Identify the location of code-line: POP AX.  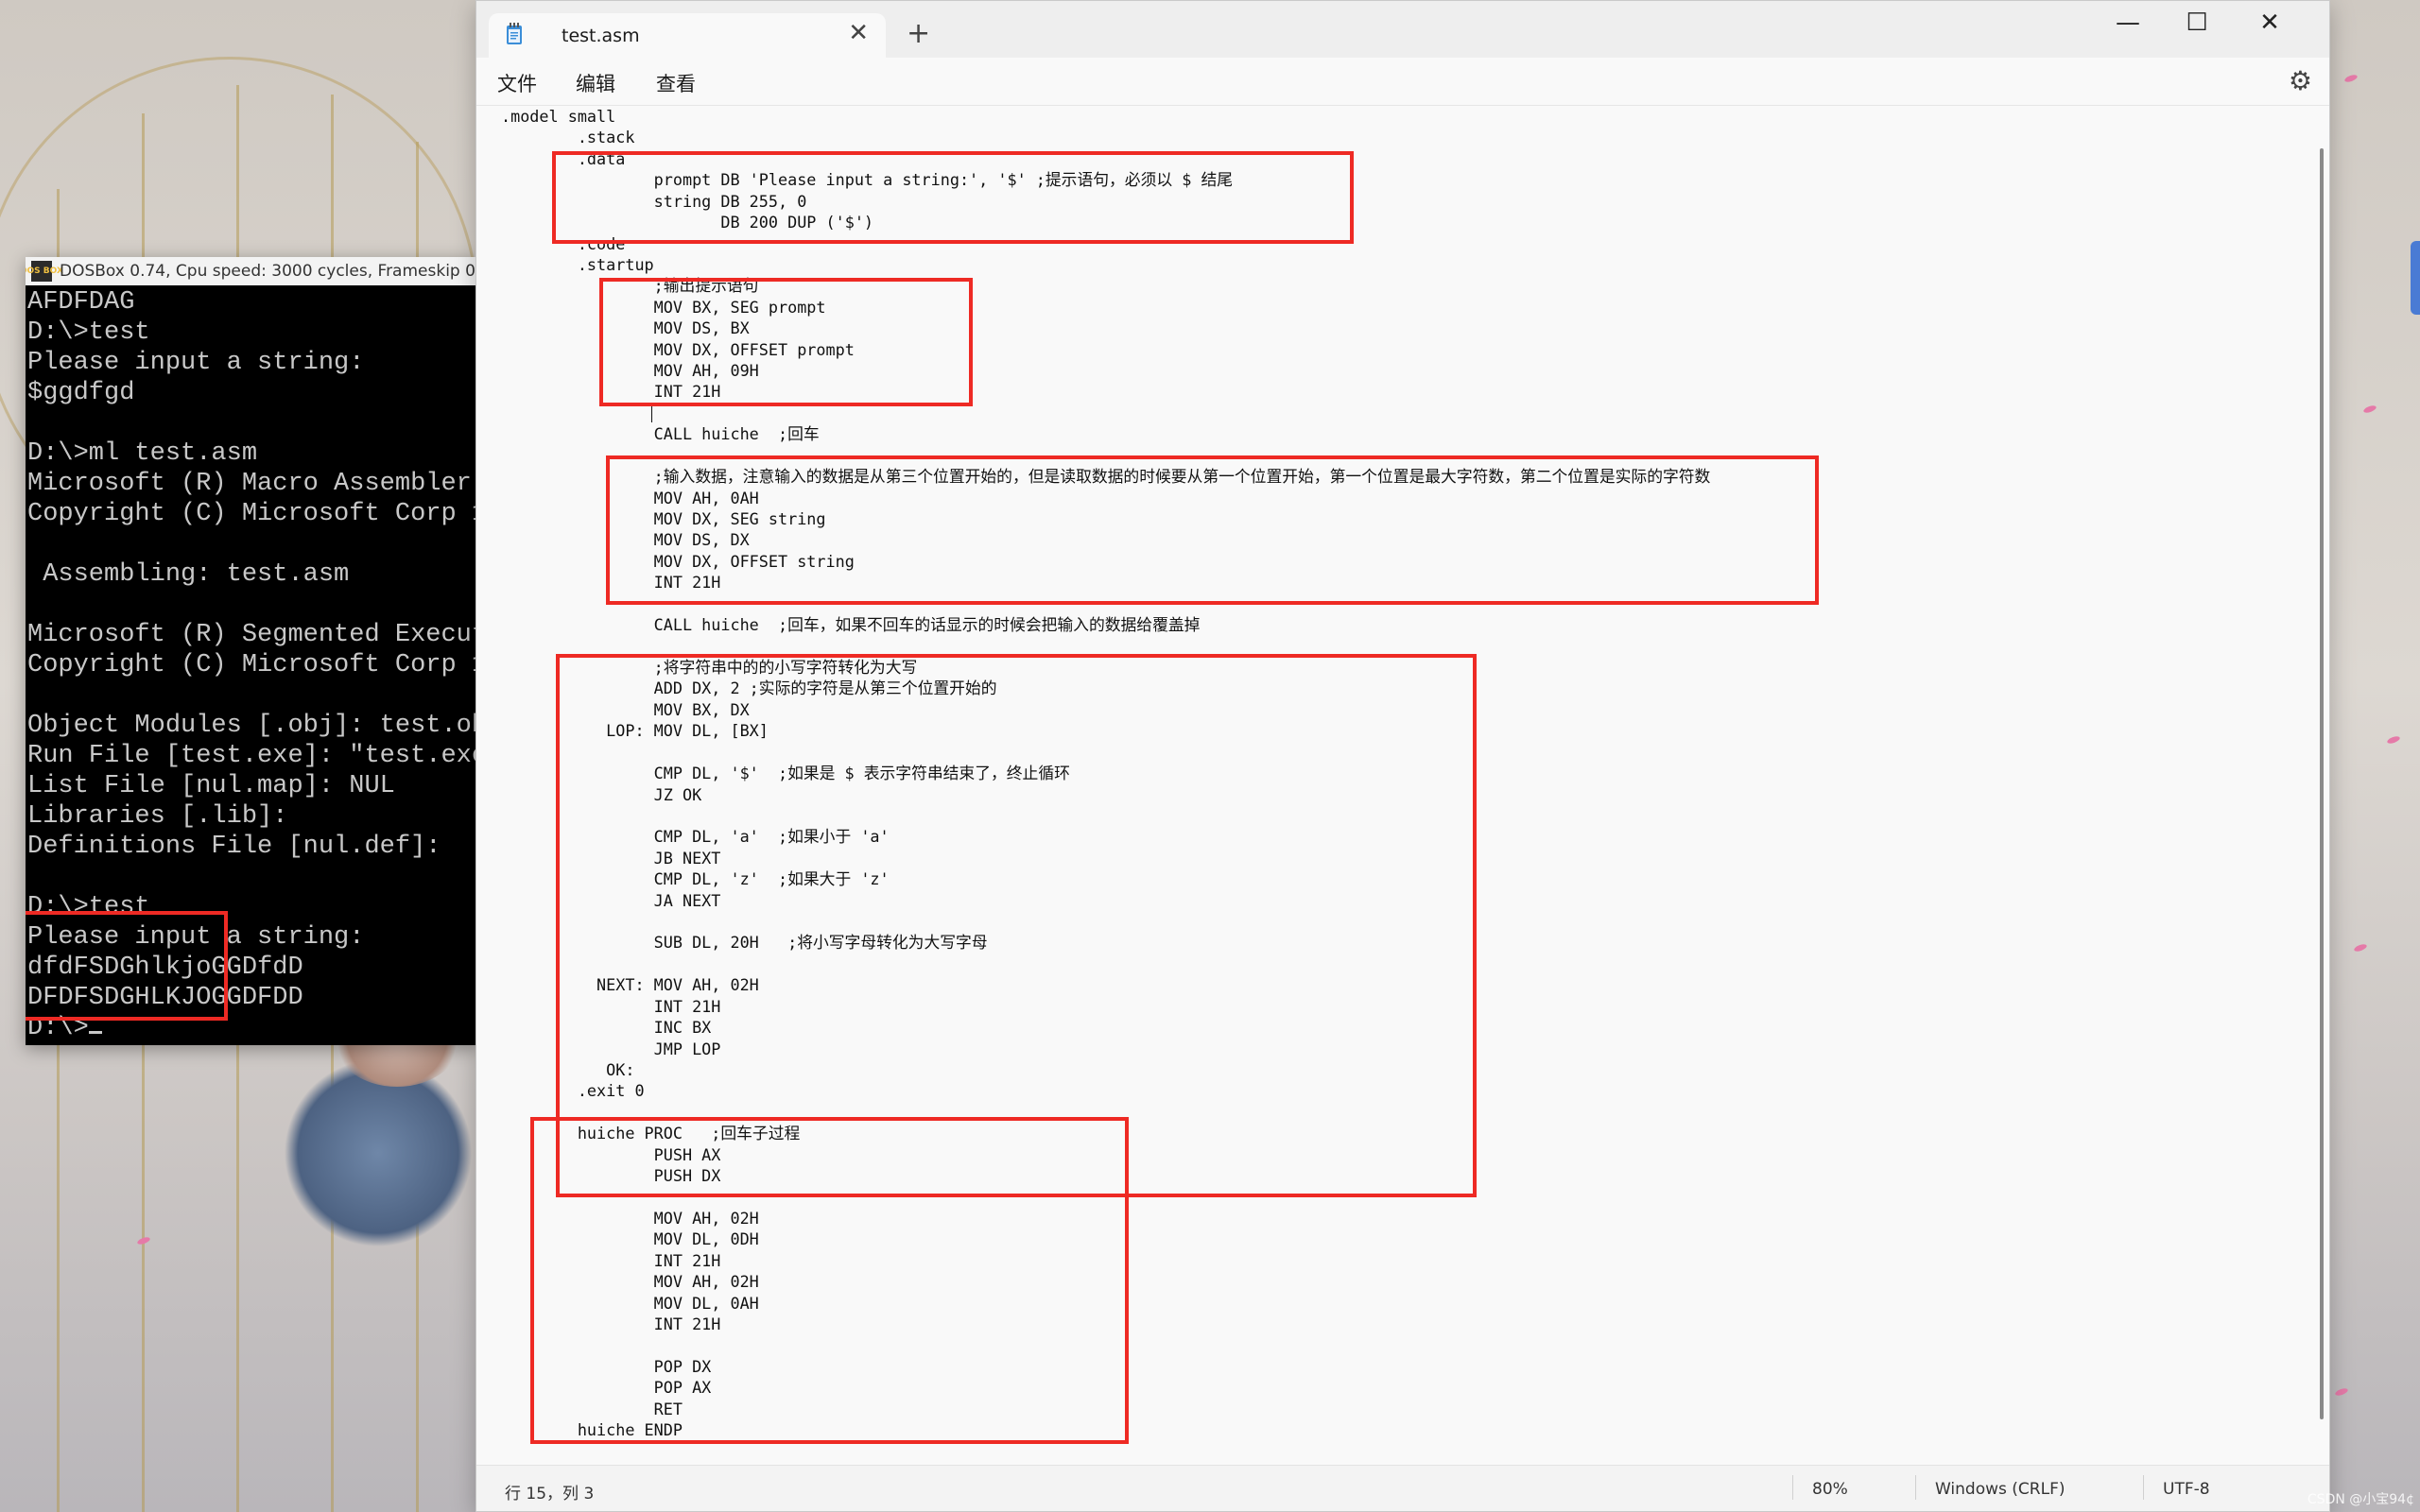
(1105, 1387).